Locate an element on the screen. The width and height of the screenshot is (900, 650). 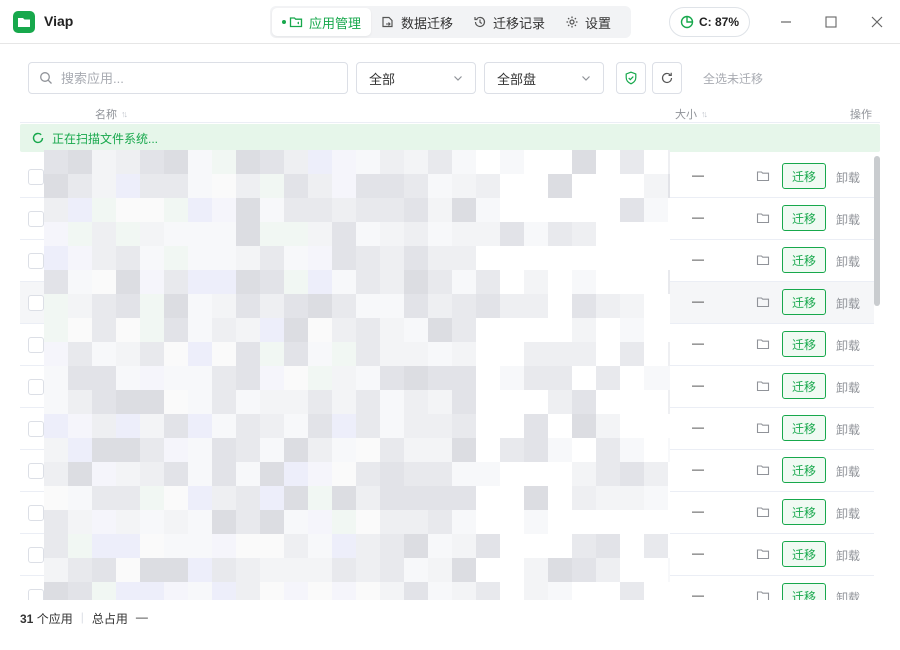
close-button is located at coordinates (877, 22).